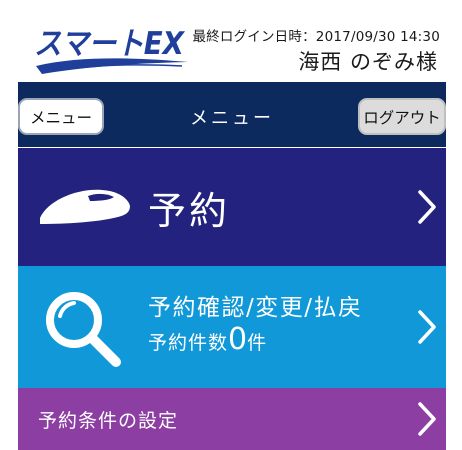  Describe the element at coordinates (368, 62) in the screenshot. I see `user-name: 海西 のぞみ様` at that location.